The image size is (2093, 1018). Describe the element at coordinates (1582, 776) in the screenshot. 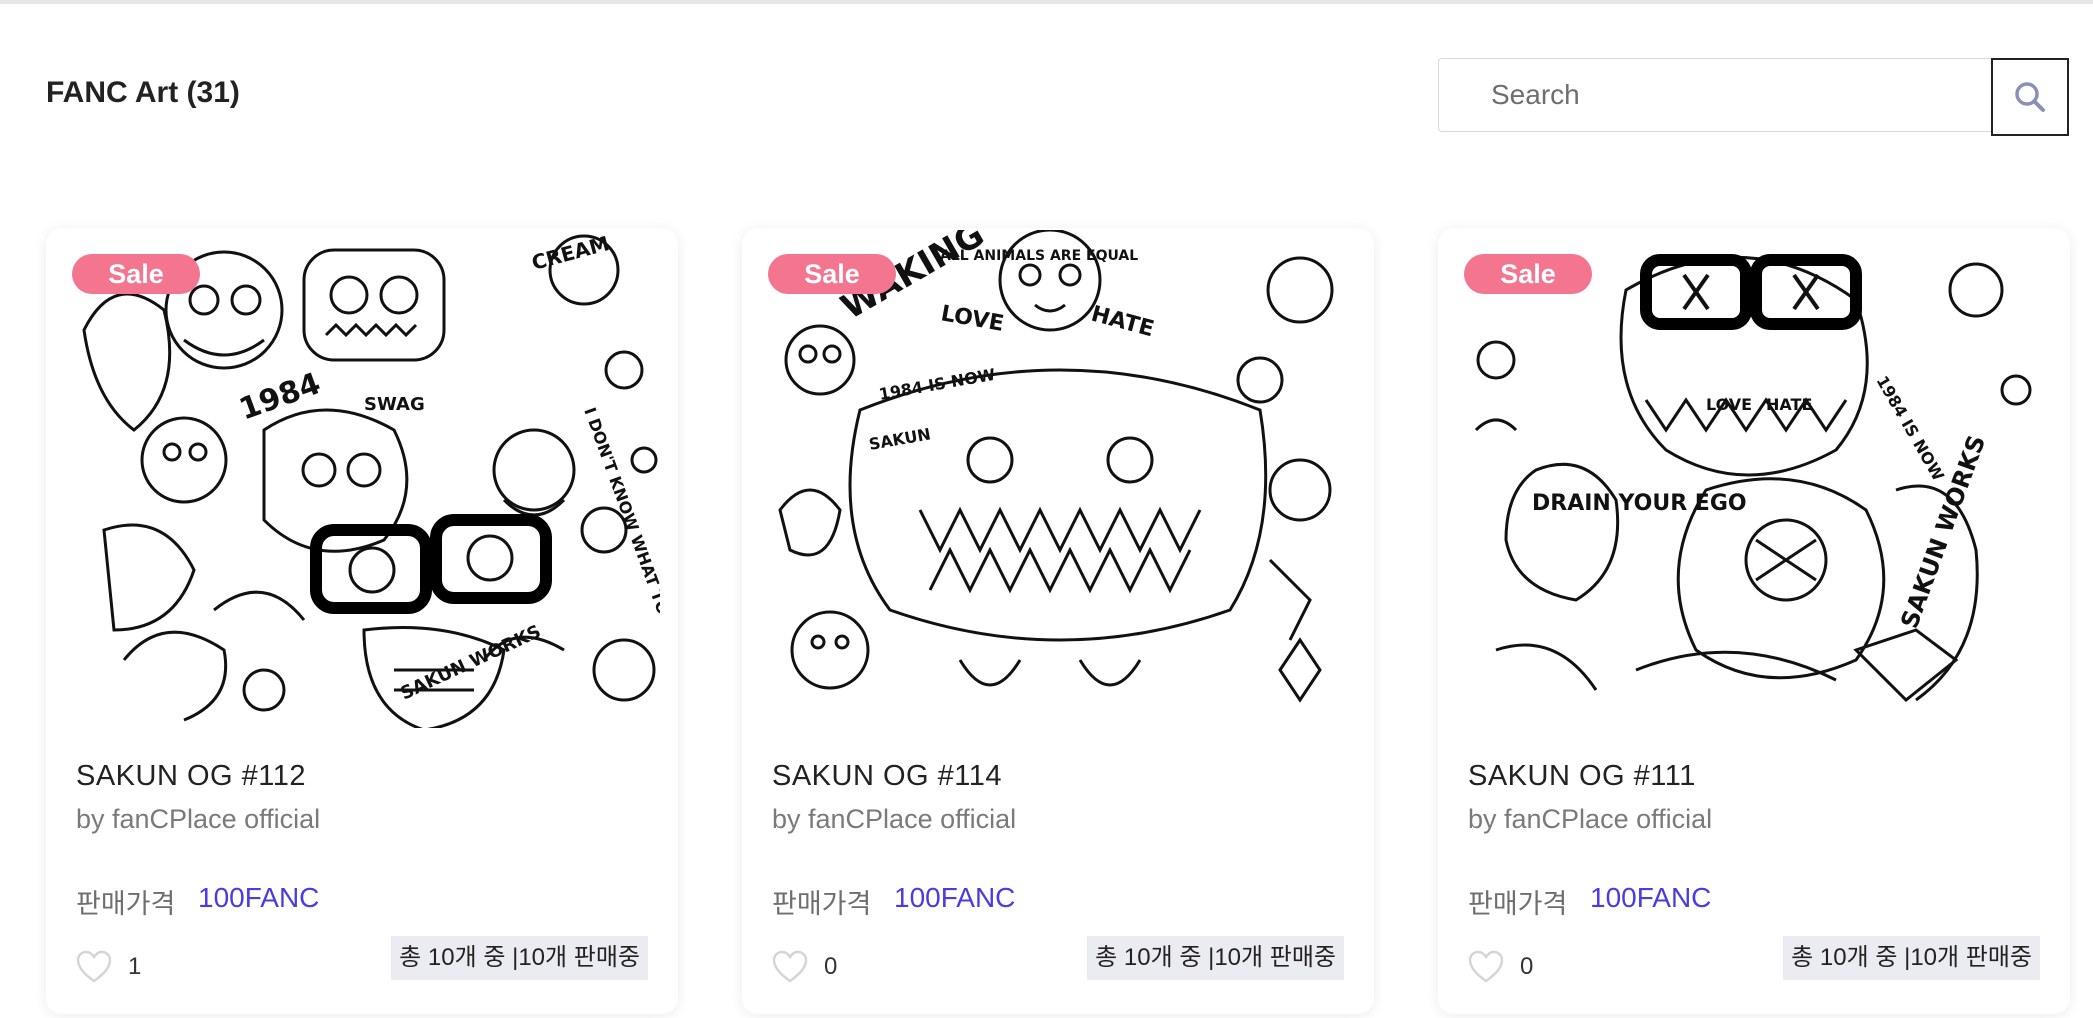

I see `card-title: SAKUN OG #111` at that location.